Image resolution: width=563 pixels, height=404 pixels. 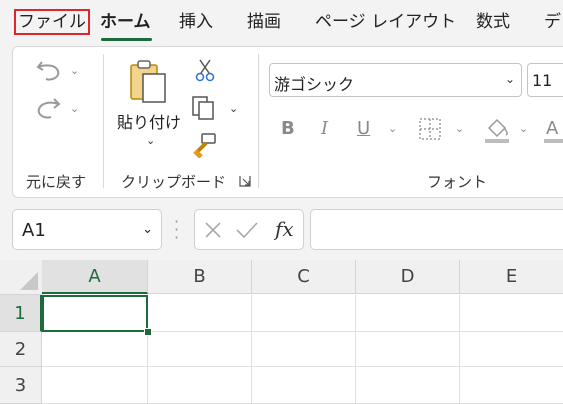 I want to click on cell-c2, so click(x=304, y=349).